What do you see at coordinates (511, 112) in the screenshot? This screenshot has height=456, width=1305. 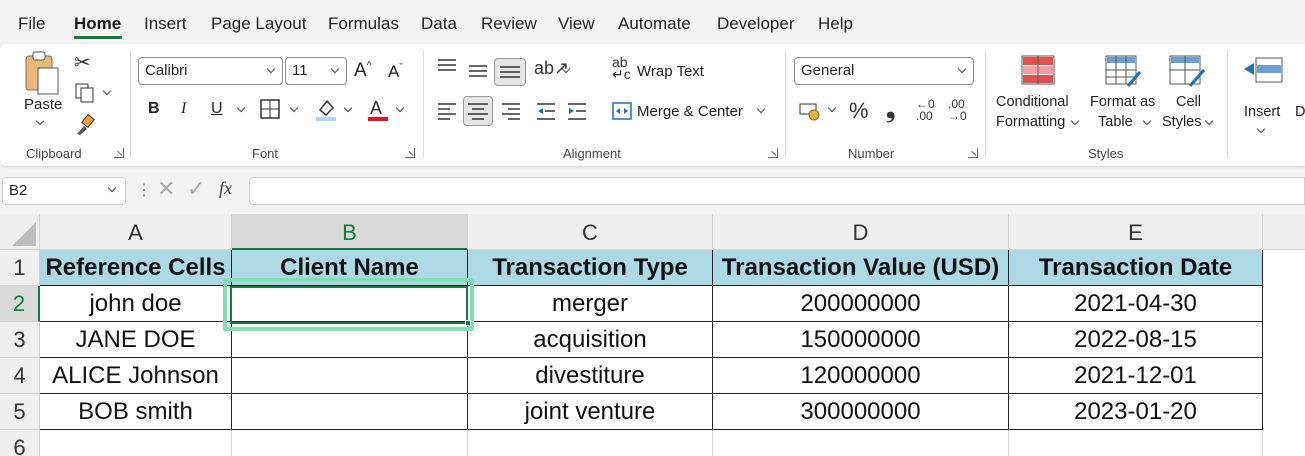 I see `align-right-icon` at bounding box center [511, 112].